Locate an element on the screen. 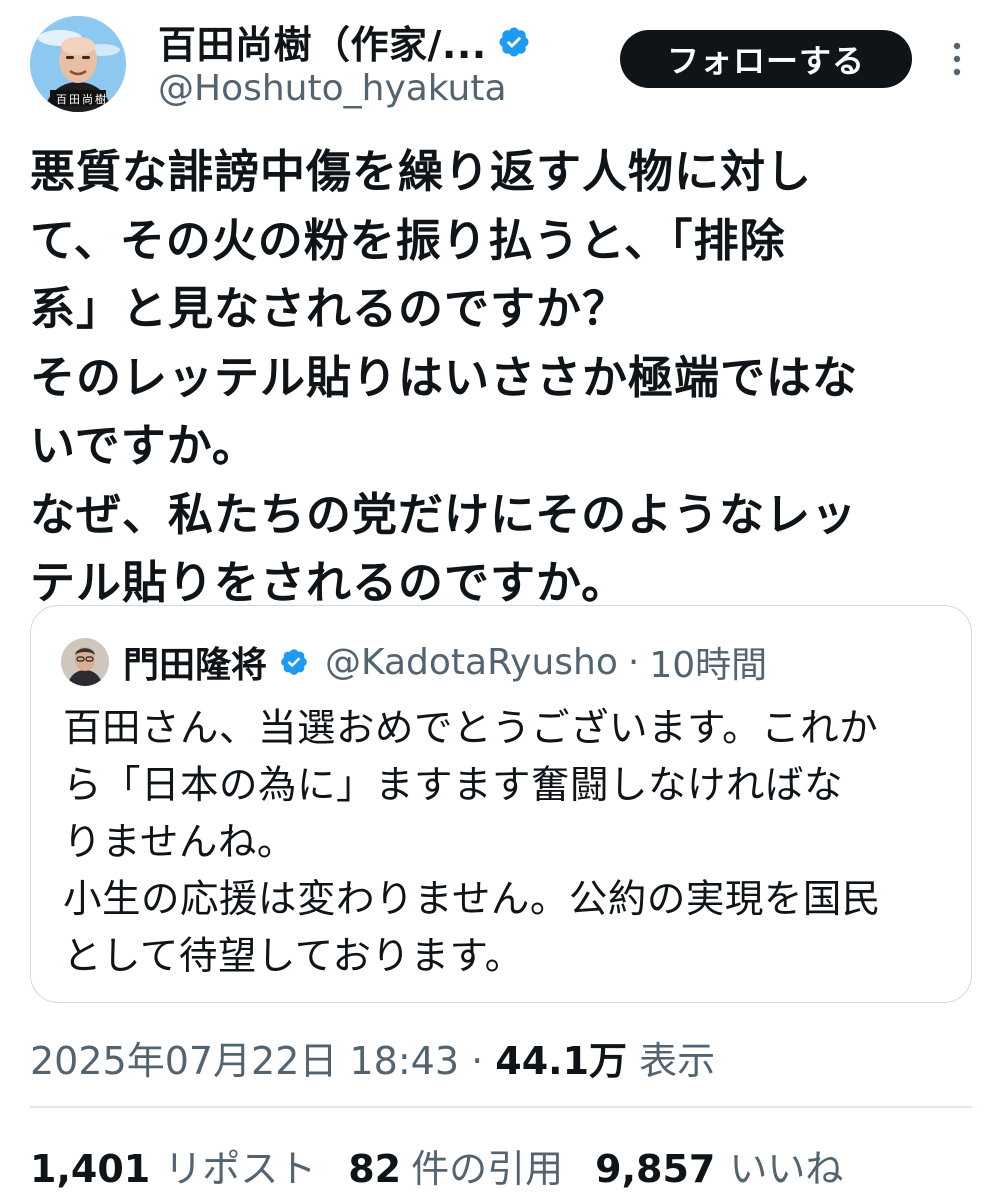  tweet-text-line: なぜ、私たちの党だけにそのようなレッ is located at coordinates (444, 514).